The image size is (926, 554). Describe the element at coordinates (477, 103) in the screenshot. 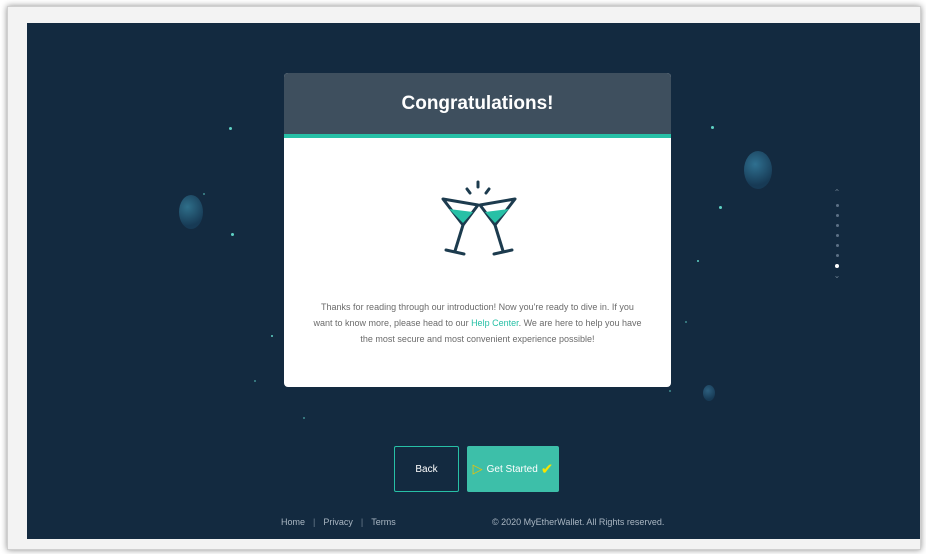

I see `modal-title: Congratulations!` at that location.